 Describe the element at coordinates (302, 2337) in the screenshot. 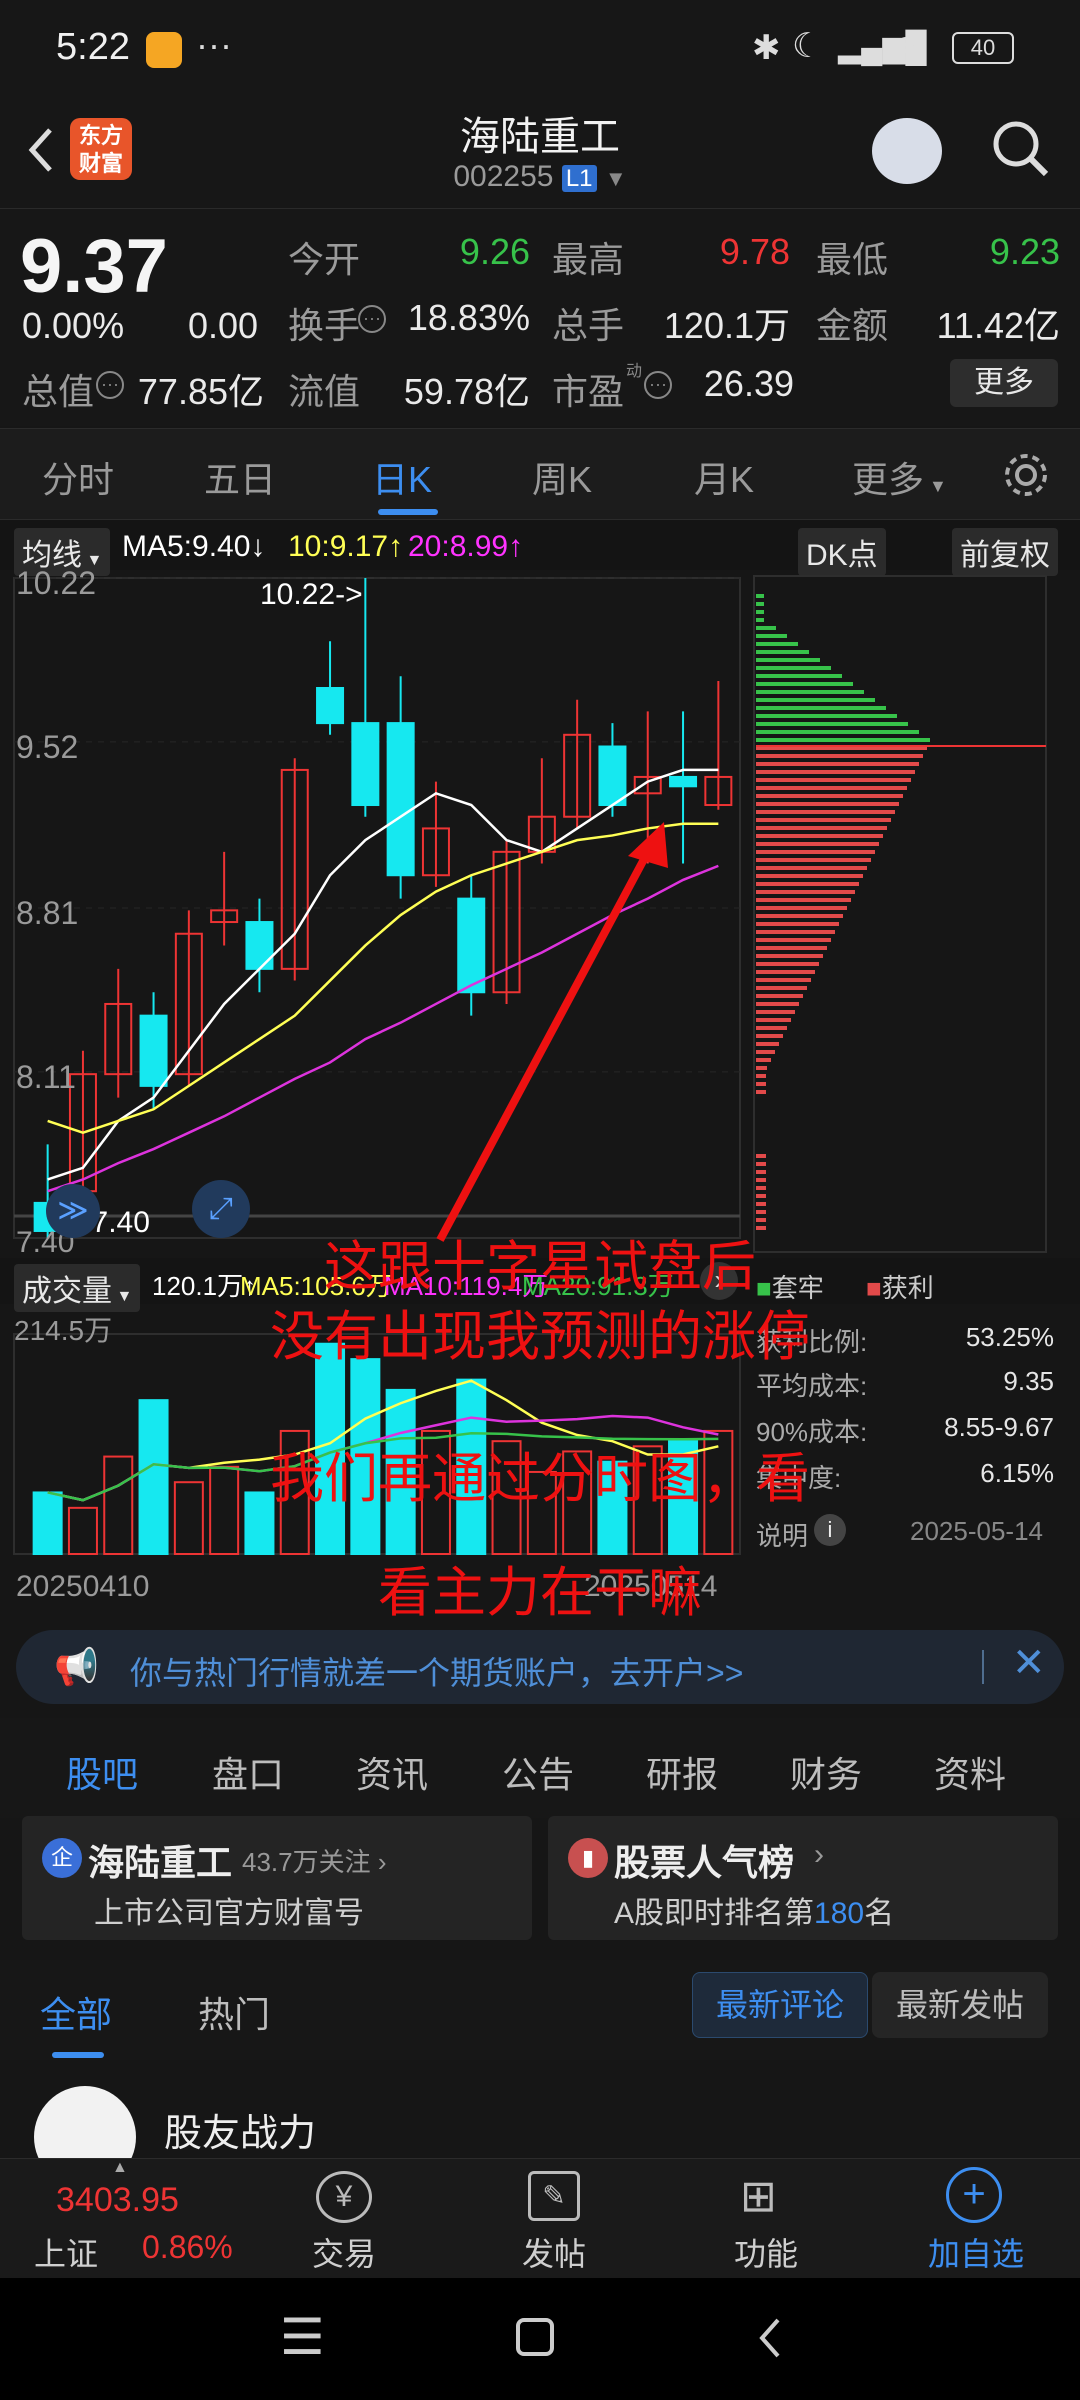

I see `menu-icon: ☰` at that location.